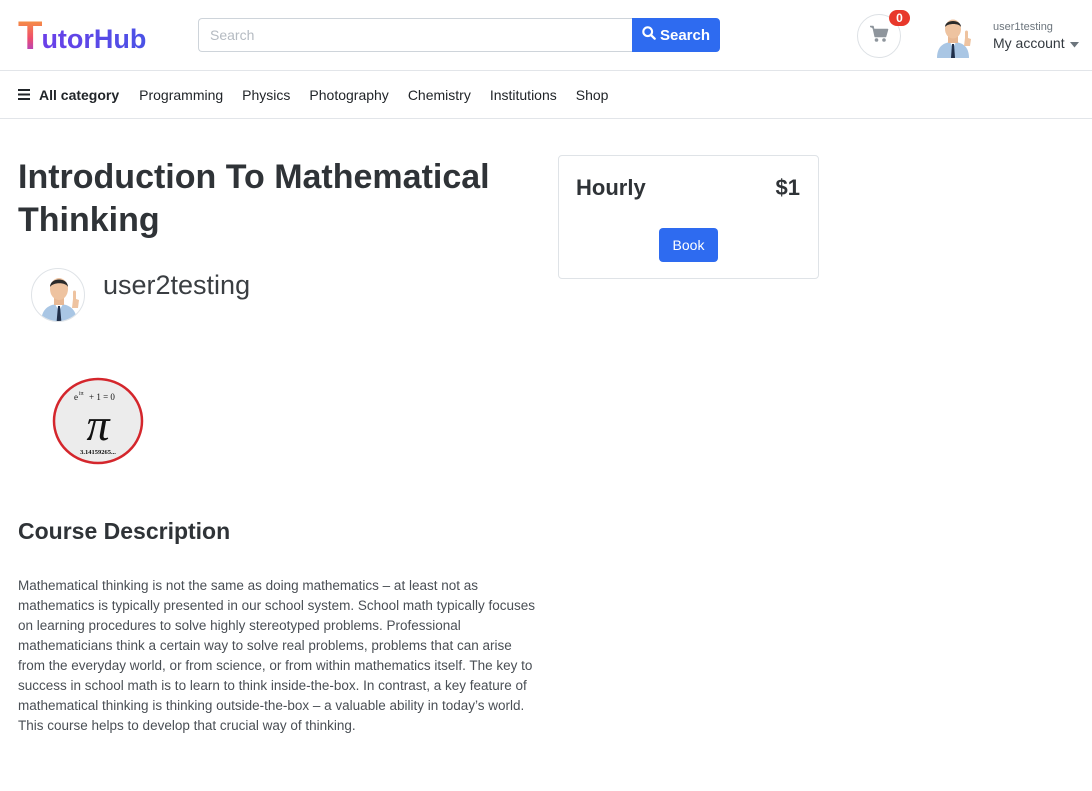  I want to click on category-programming: Programming, so click(181, 95).